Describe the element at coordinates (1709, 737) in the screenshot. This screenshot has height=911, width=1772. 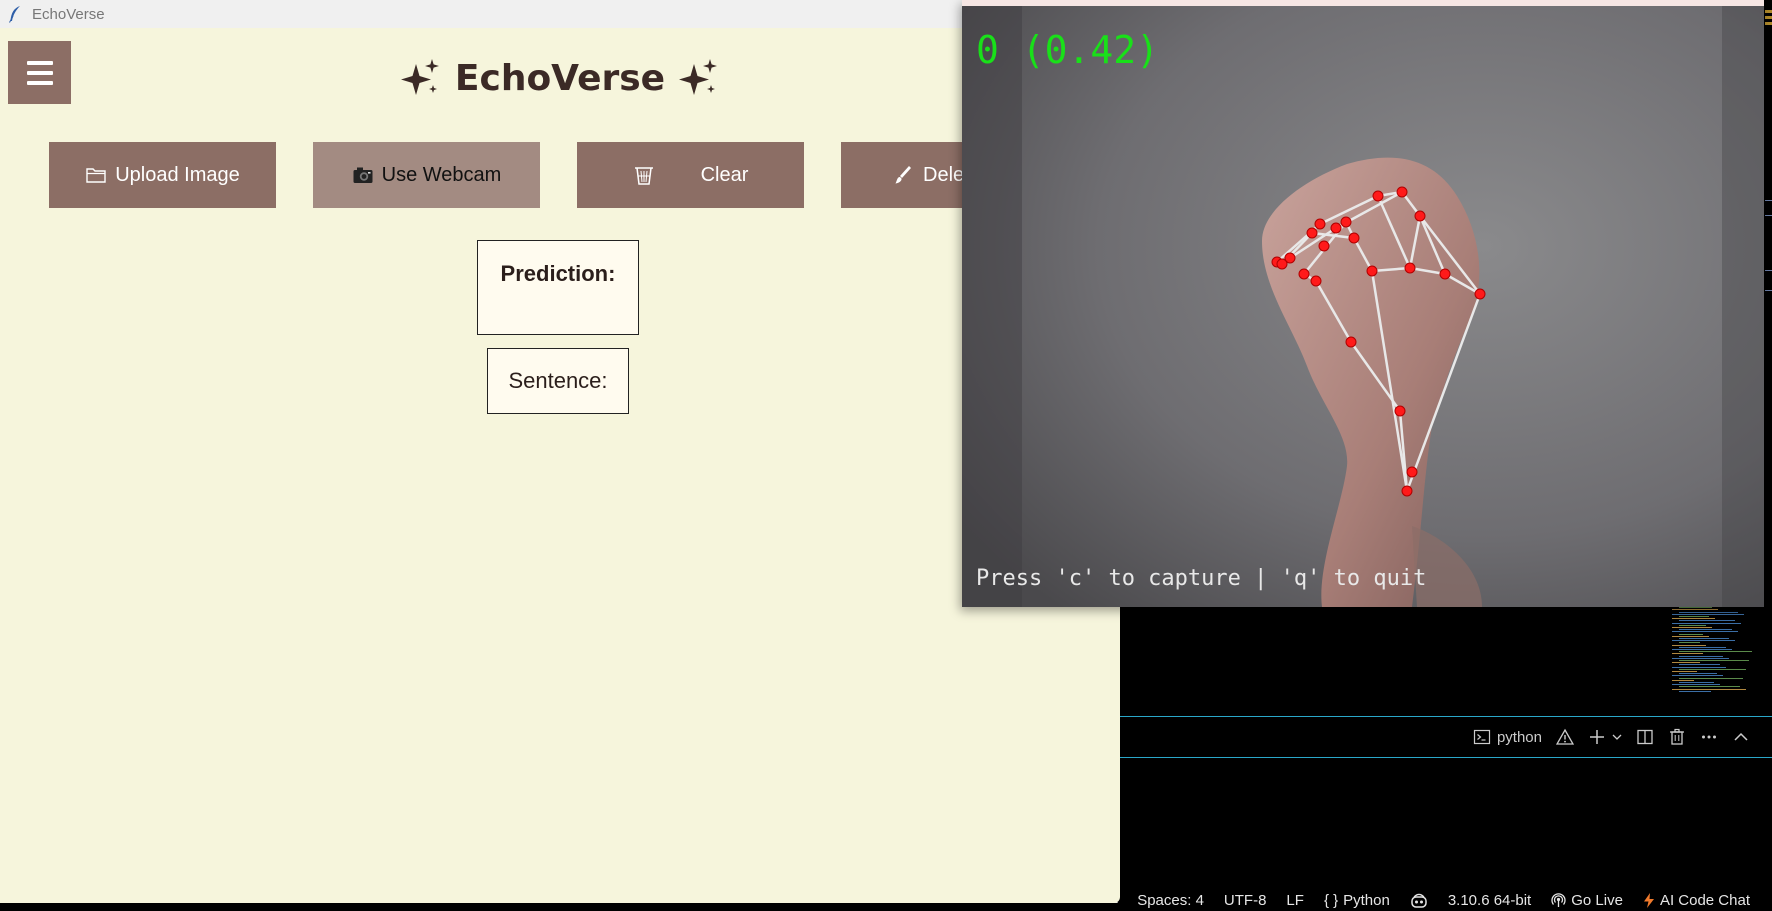
I see `more-icon` at that location.